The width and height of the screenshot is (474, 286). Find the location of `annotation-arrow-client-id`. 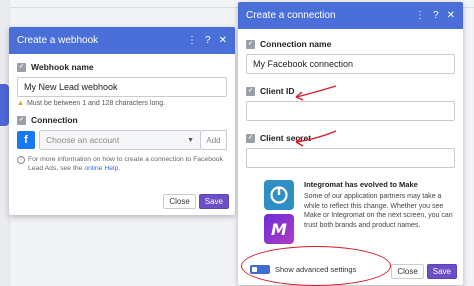

annotation-arrow-client-id is located at coordinates (316, 93).